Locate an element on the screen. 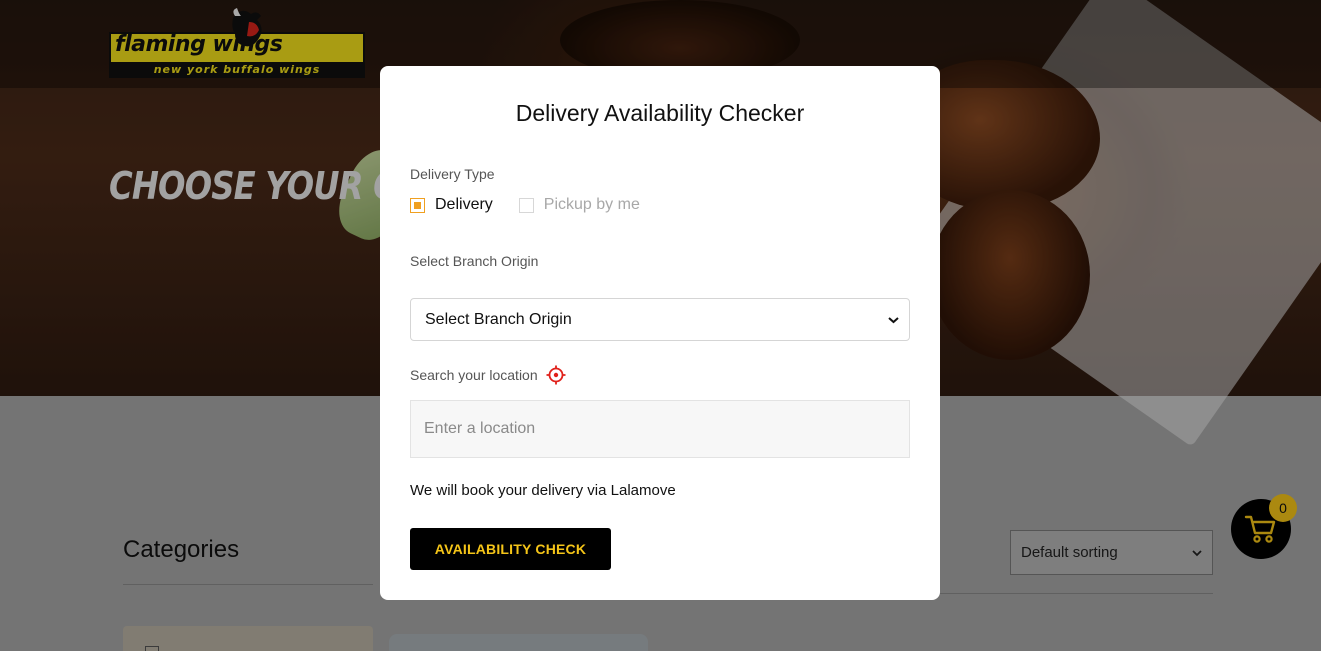  branch-origin-select: Select Branch Origin is located at coordinates (660, 319).